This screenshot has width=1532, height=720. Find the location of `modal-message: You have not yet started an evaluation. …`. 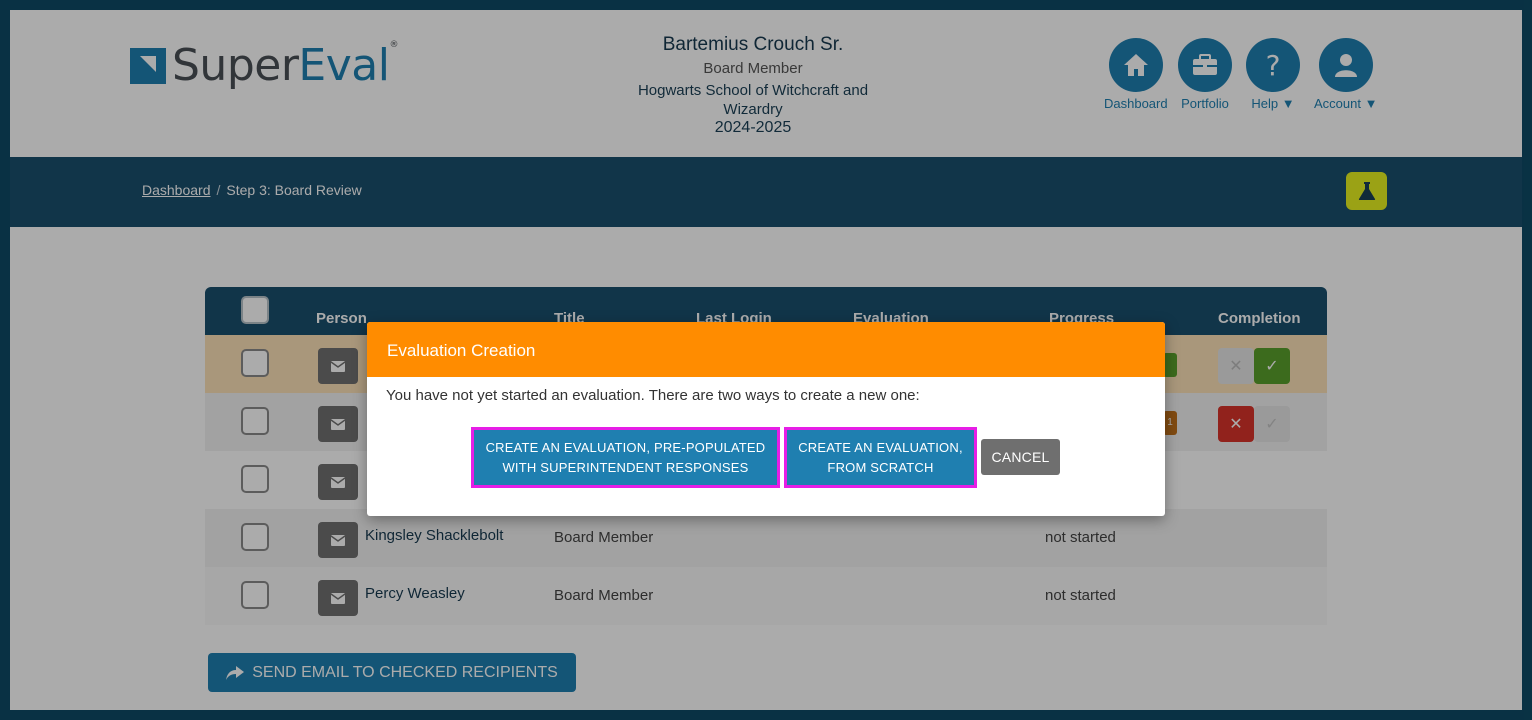

modal-message: You have not yet started an evaluation. … is located at coordinates (653, 395).